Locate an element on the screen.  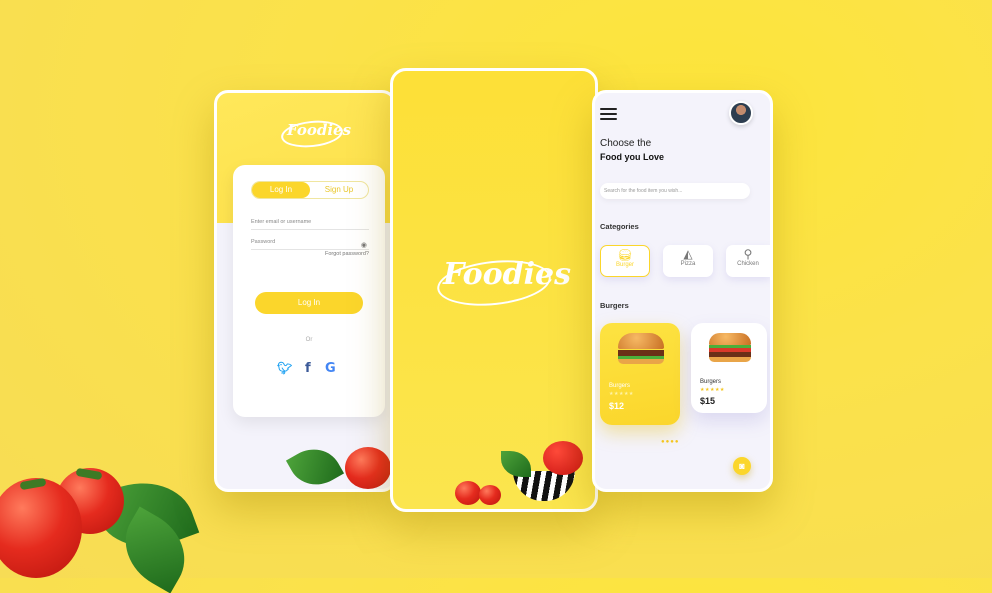
avatar is located at coordinates (741, 113).